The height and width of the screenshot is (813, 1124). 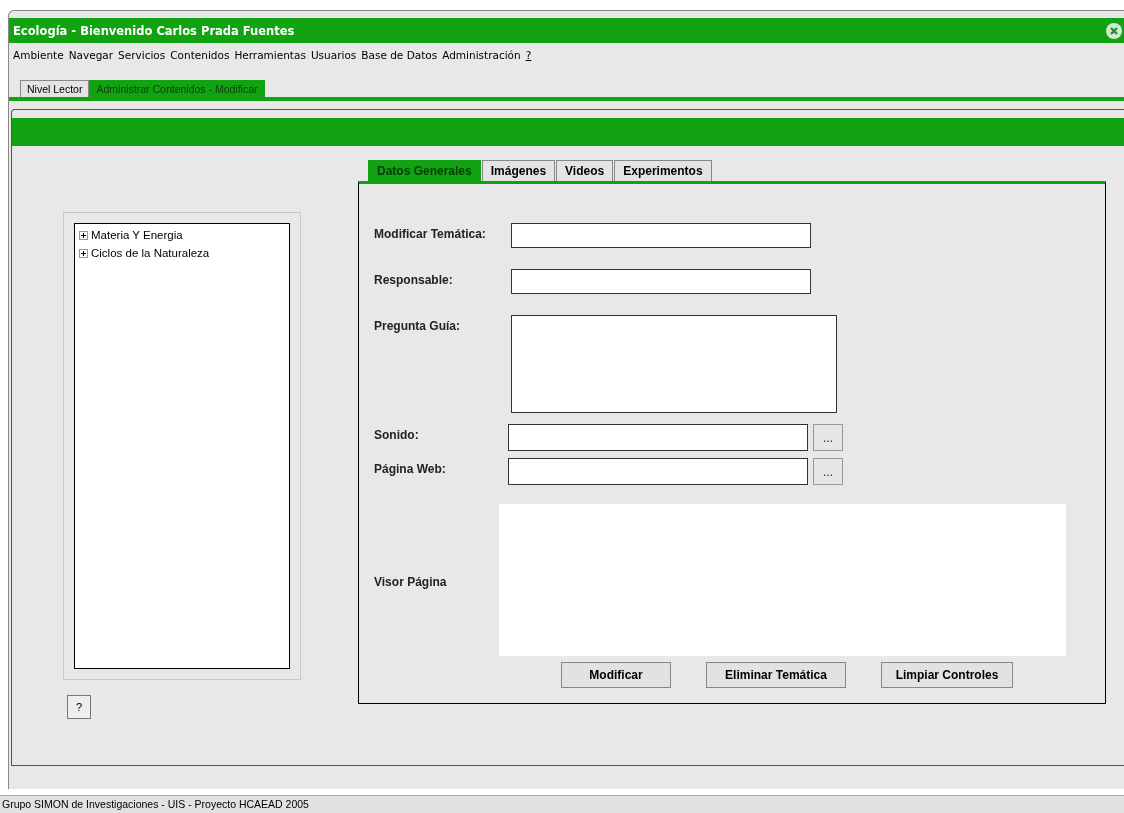 What do you see at coordinates (38, 59) in the screenshot?
I see `menu-item: Ambiente` at bounding box center [38, 59].